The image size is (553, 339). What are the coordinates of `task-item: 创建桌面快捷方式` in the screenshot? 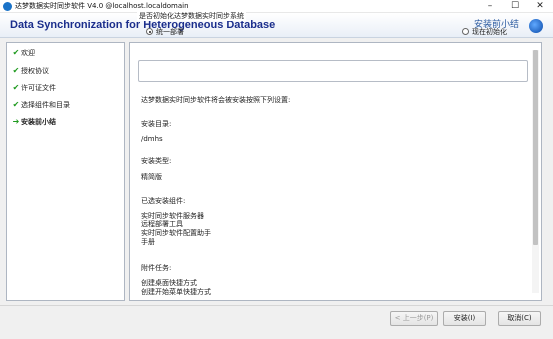 It's located at (169, 283).